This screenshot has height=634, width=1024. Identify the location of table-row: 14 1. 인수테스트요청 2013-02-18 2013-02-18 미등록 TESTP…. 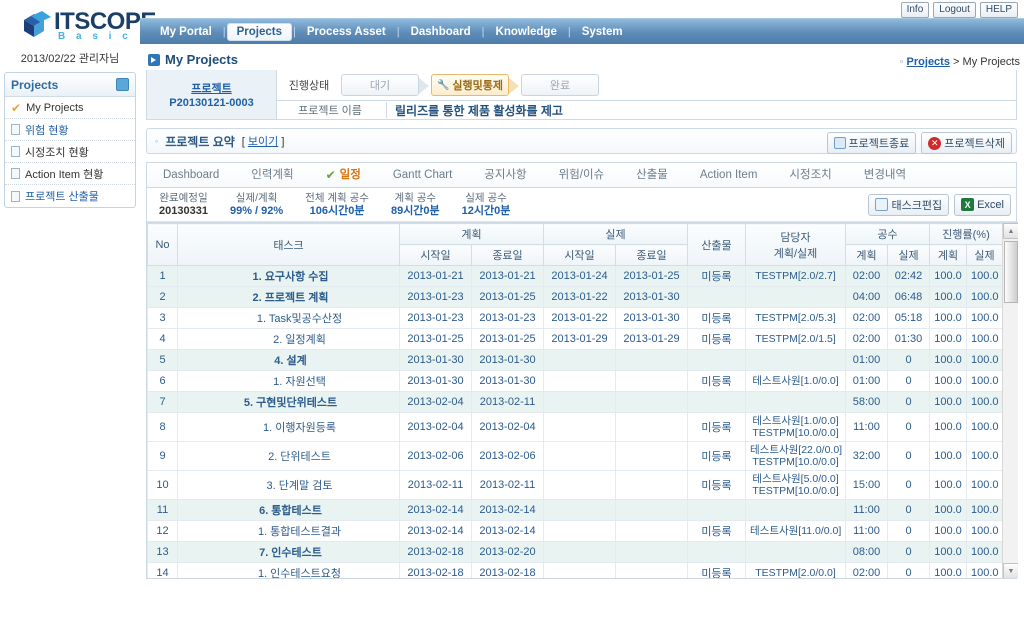
(575, 570).